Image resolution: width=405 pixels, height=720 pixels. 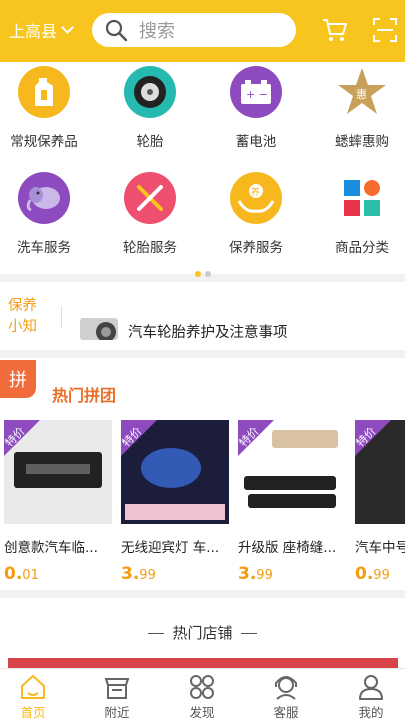 I want to click on nav-discover: 发现, so click(x=202, y=696).